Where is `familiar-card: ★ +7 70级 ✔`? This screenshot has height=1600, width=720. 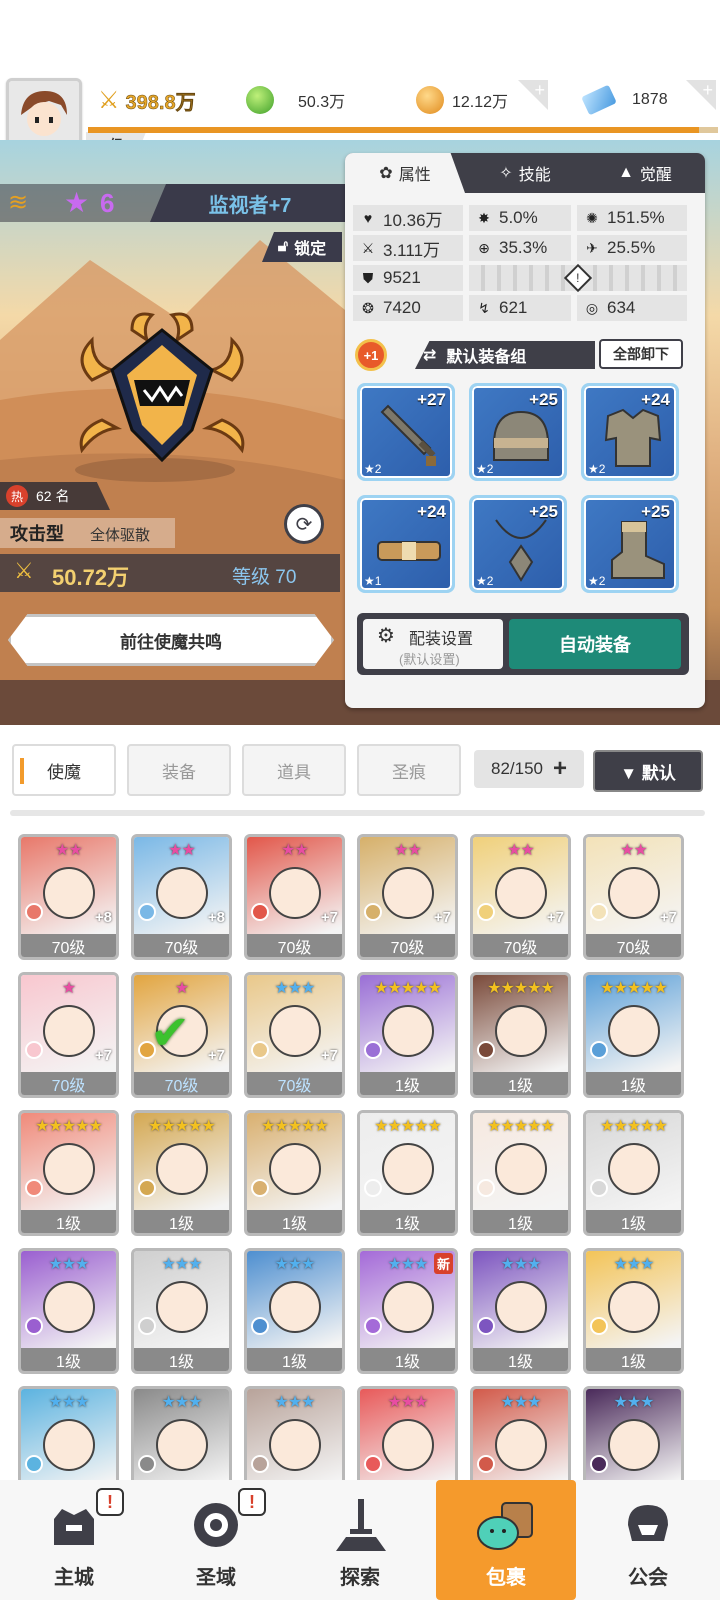
familiar-card: ★ +7 70级 ✔ is located at coordinates (181, 1035).